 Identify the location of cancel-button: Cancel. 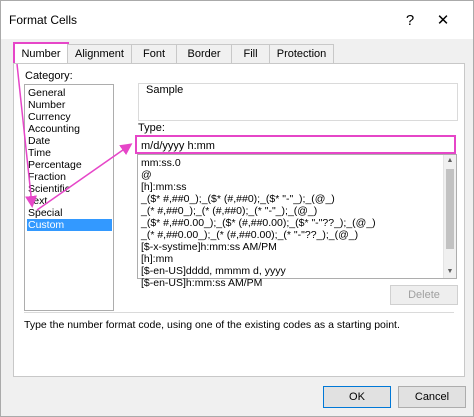
(432, 397).